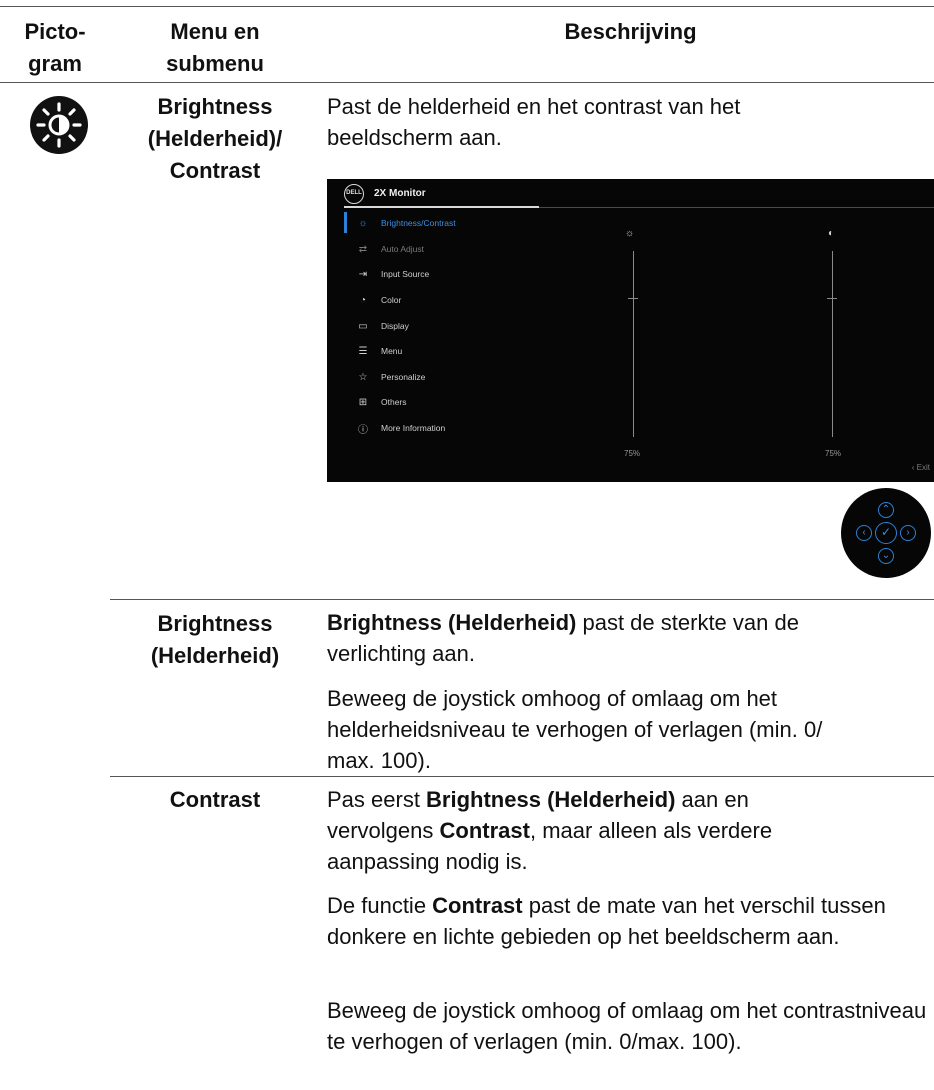 This screenshot has width=934, height=1090. Describe the element at coordinates (363, 249) in the screenshot. I see `swap-icon: ⇄` at that location.